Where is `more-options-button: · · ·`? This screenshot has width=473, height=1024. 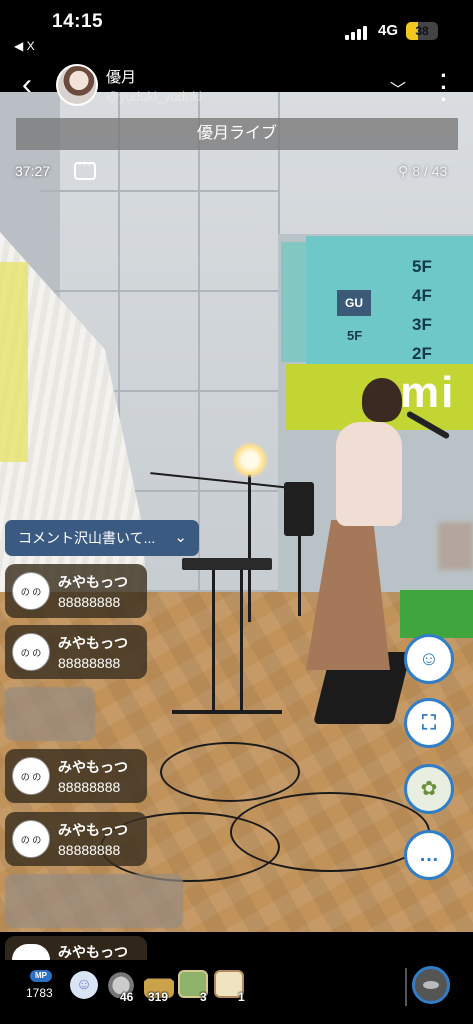 more-options-button: · · · is located at coordinates (444, 88).